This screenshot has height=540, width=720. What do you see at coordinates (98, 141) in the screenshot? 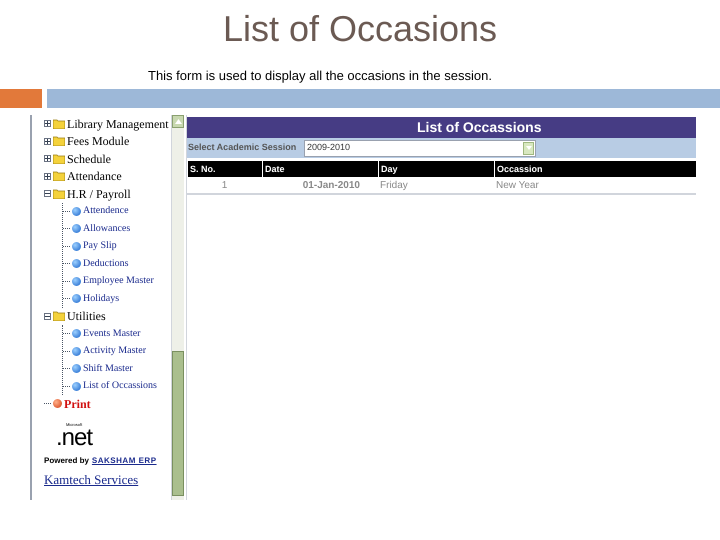
I see `tree-item: Fees Module` at bounding box center [98, 141].